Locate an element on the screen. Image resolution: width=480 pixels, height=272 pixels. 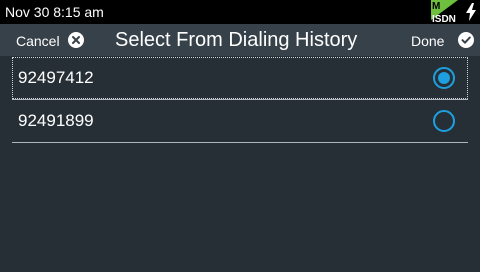
history-item-number: 92497412 is located at coordinates (56, 77).